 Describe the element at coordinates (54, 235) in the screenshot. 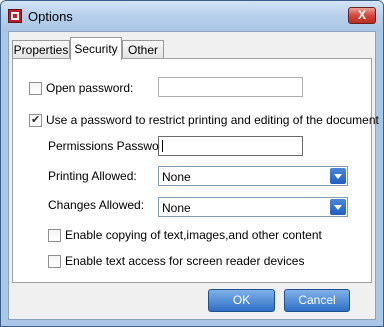

I see `enable-copying-checkbox` at that location.